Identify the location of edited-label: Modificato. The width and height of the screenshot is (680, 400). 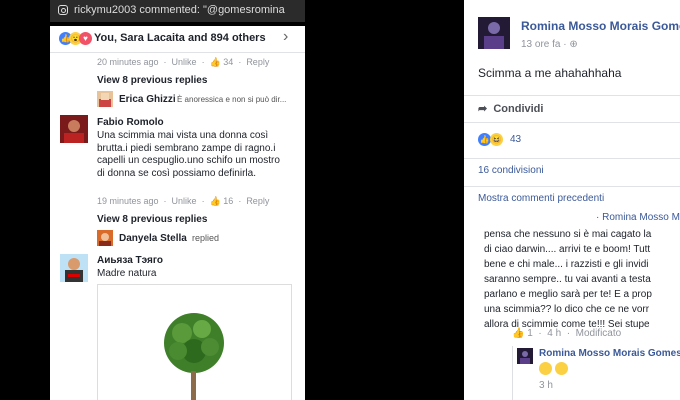
(599, 333).